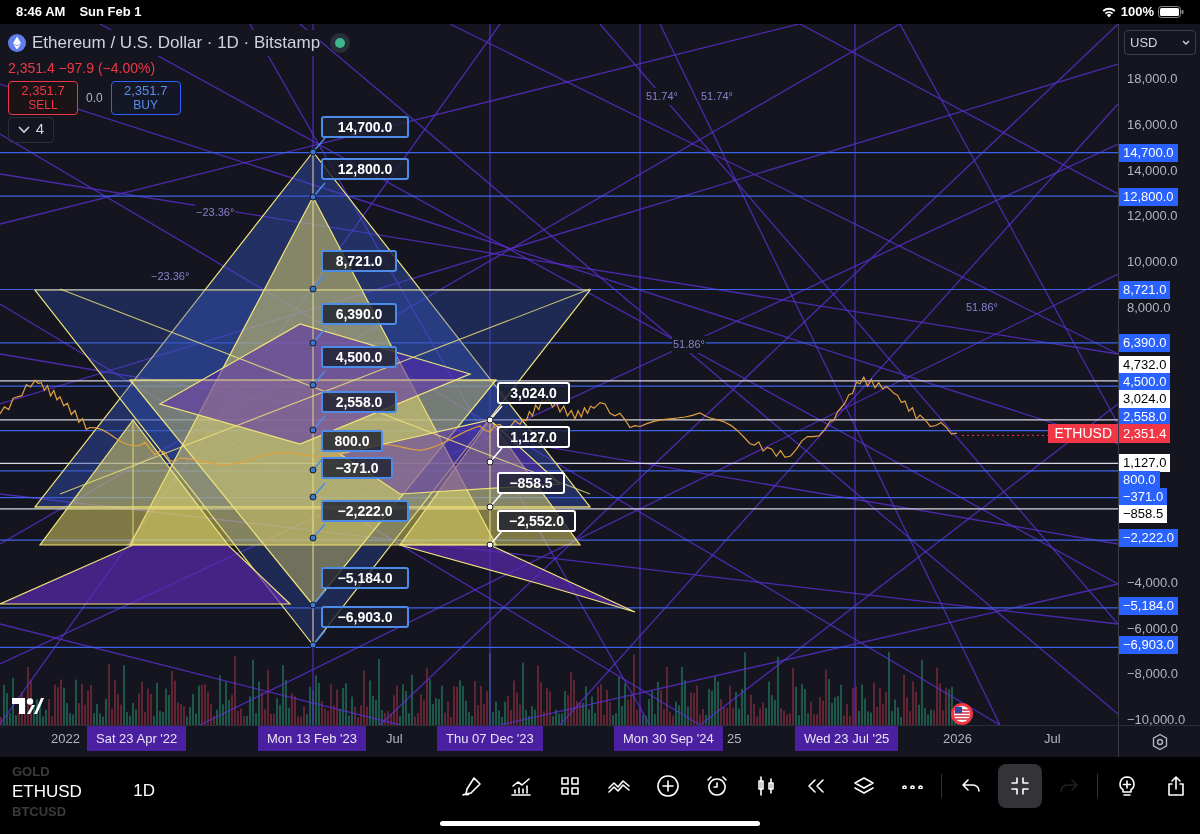 The width and height of the screenshot is (1200, 834). I want to click on price-callout: −858.5, so click(531, 483).